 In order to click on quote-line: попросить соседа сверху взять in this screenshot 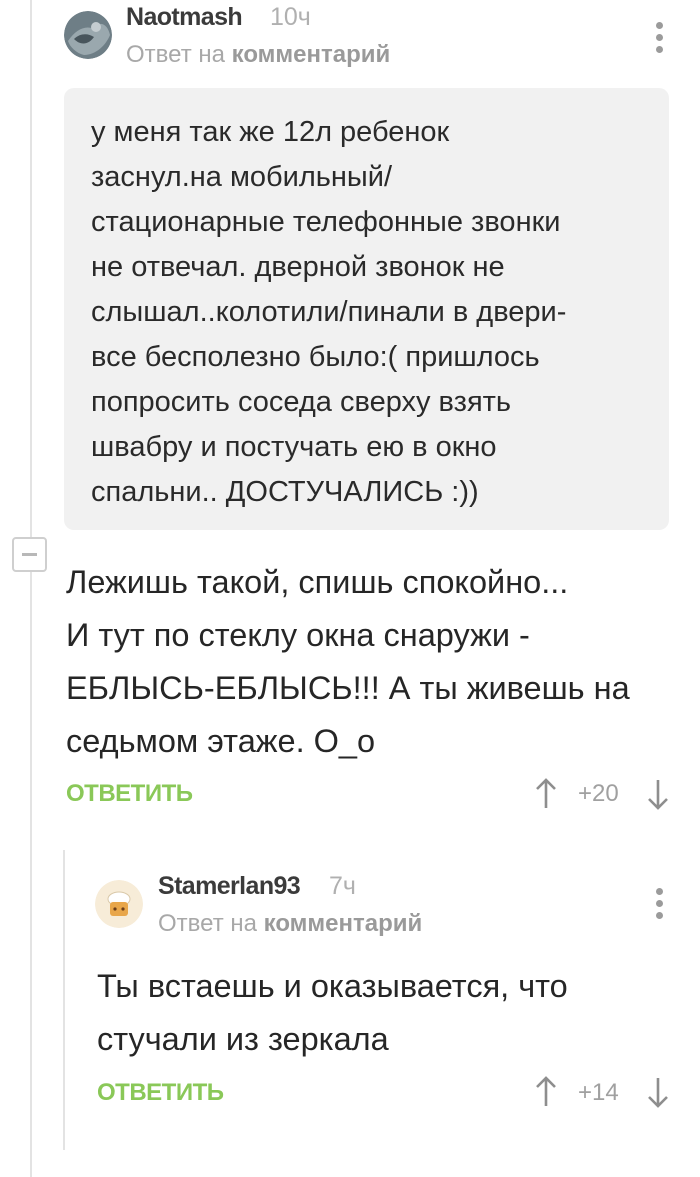, I will do `click(301, 402)`.